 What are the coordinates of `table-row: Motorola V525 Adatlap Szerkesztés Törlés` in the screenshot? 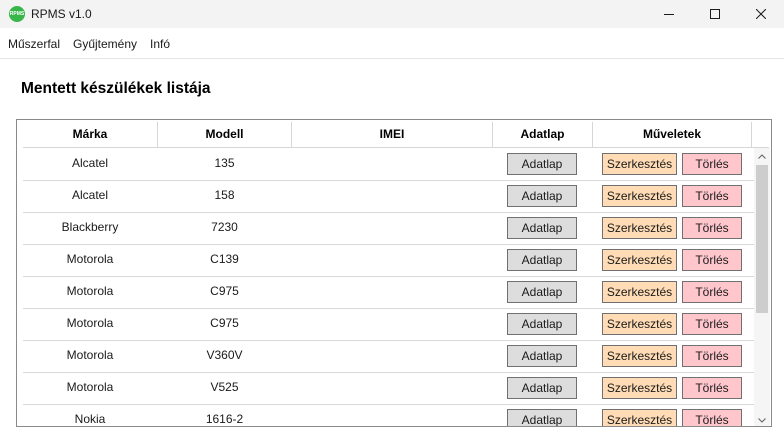 It's located at (389, 388).